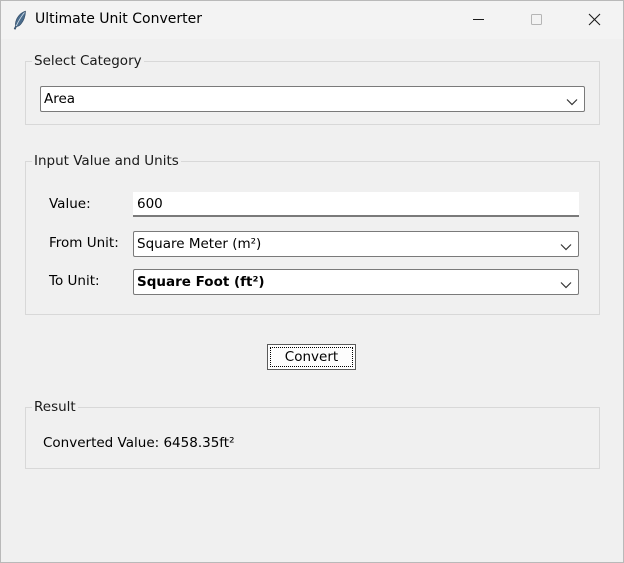 This screenshot has width=624, height=563. I want to click on input-legend: Input Value and Units, so click(106, 161).